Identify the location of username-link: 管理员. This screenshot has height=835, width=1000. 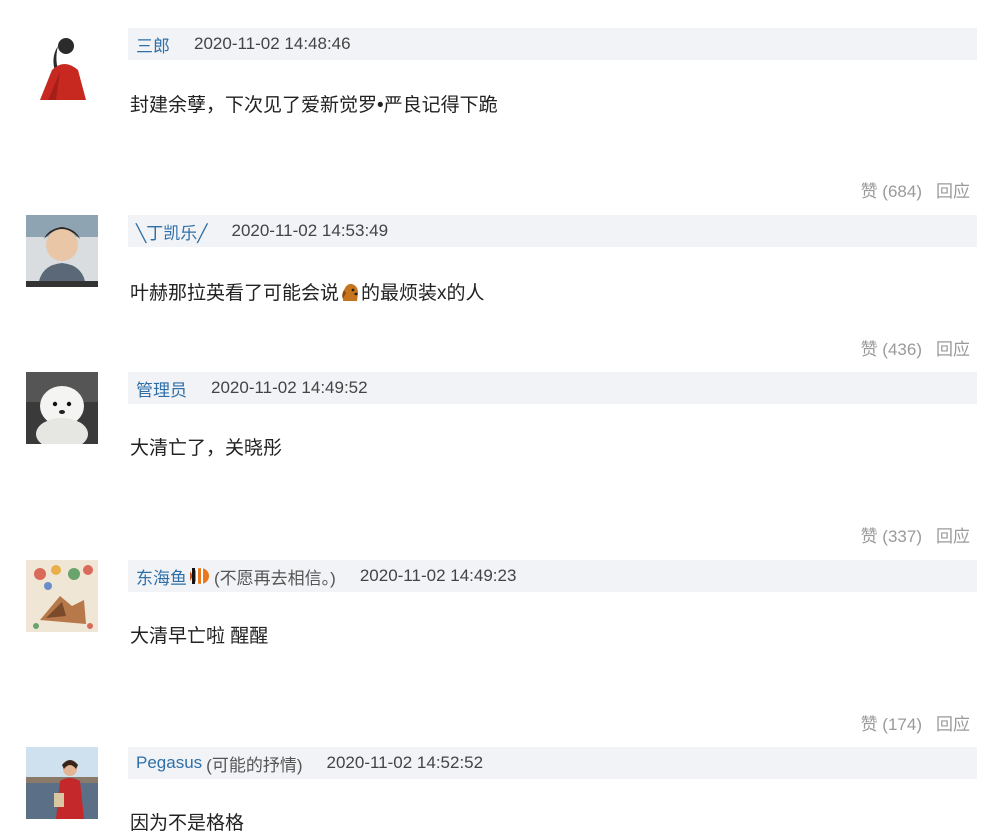
(161, 388).